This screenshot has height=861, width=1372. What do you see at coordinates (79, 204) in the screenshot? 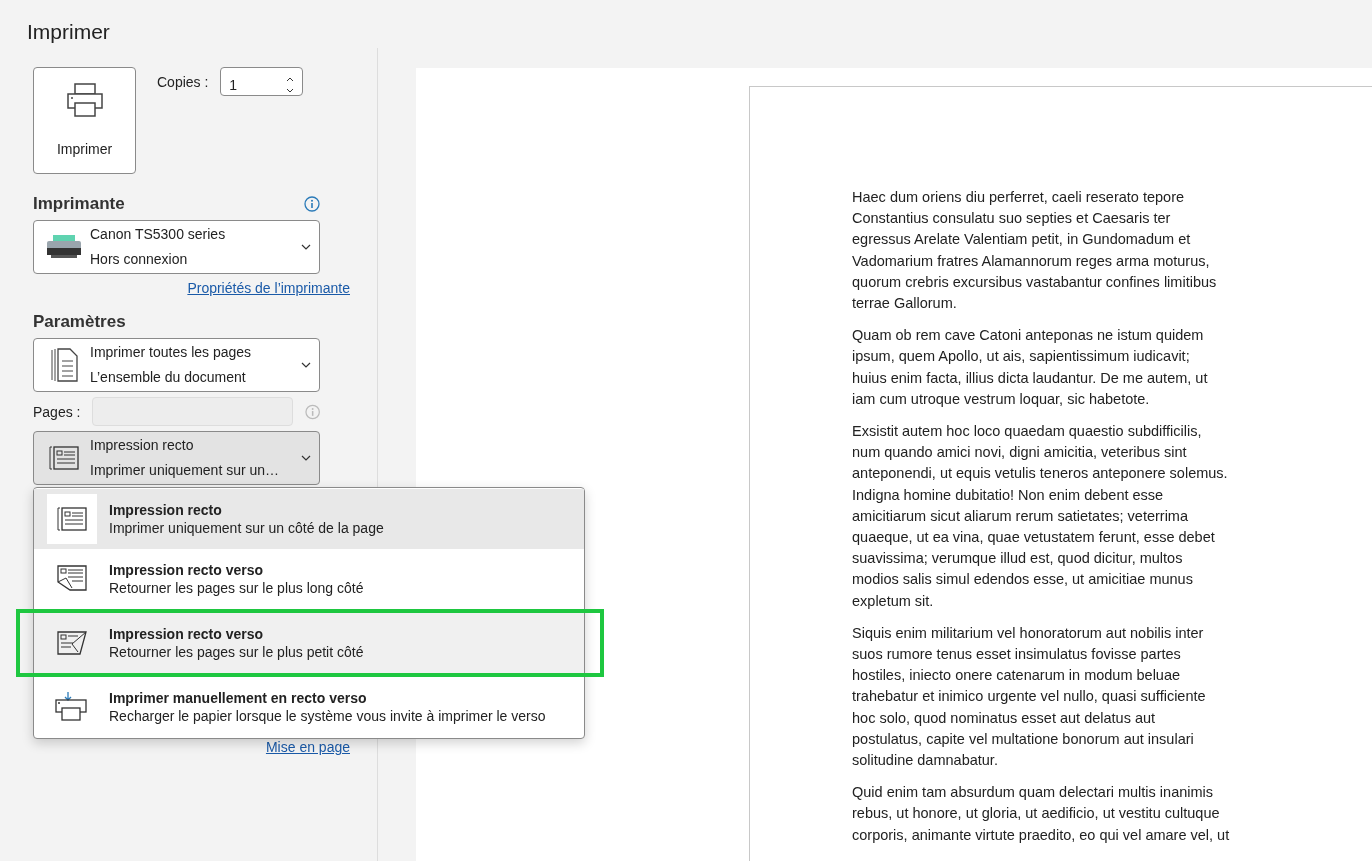
I see `printer-heading: Imprimante` at bounding box center [79, 204].